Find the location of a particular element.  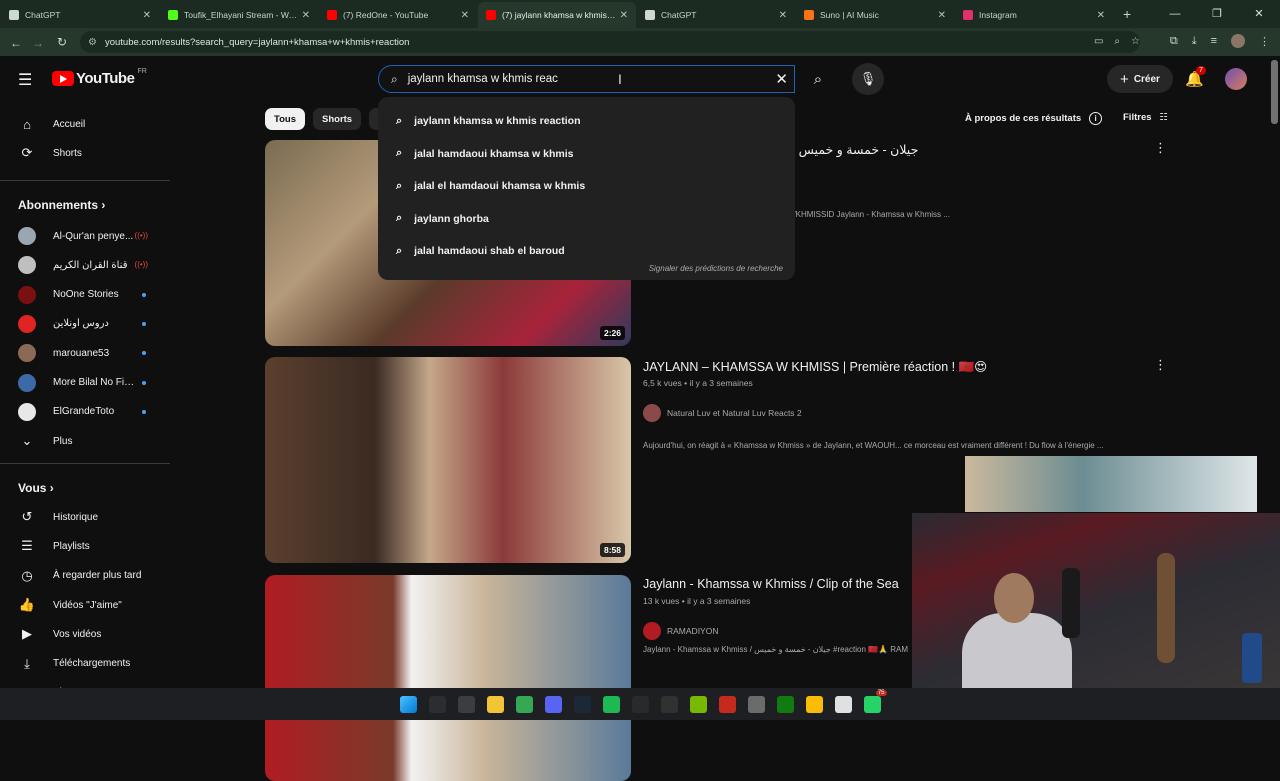

windows-start-icon is located at coordinates (408, 704).